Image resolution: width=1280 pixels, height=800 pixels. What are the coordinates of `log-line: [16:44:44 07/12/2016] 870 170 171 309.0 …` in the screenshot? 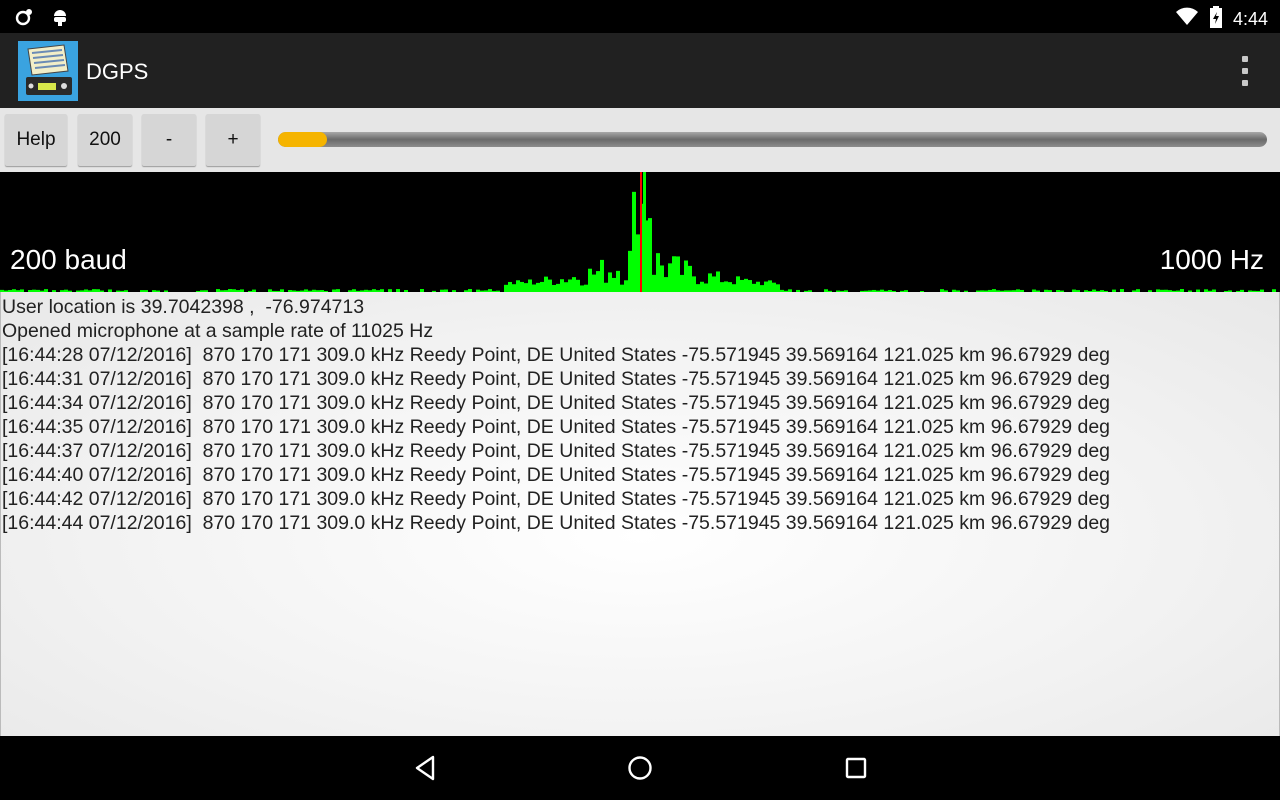 It's located at (556, 523).